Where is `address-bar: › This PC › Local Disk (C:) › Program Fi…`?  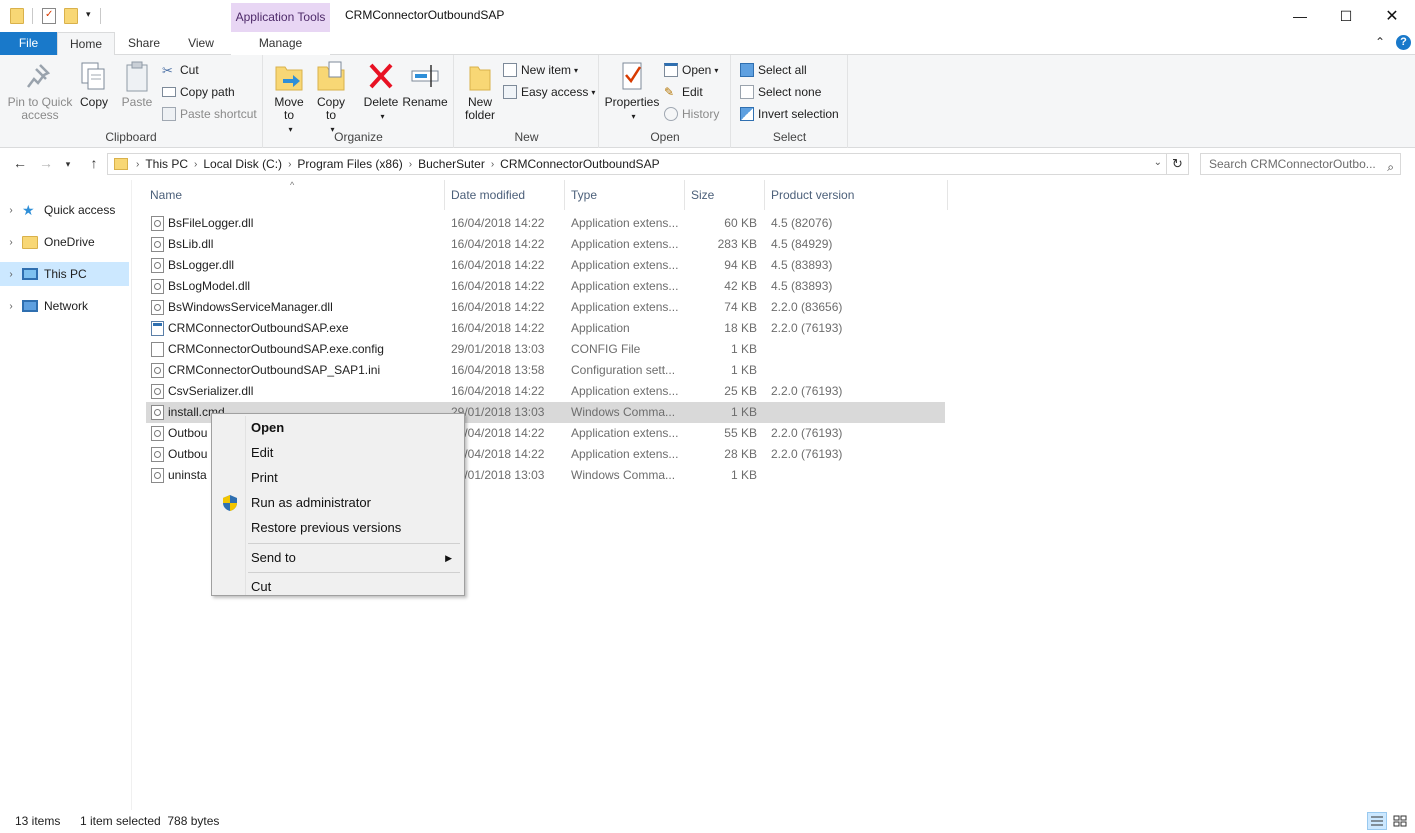
address-bar: › This PC › Local Disk (C:) › Program Fi… is located at coordinates (637, 164).